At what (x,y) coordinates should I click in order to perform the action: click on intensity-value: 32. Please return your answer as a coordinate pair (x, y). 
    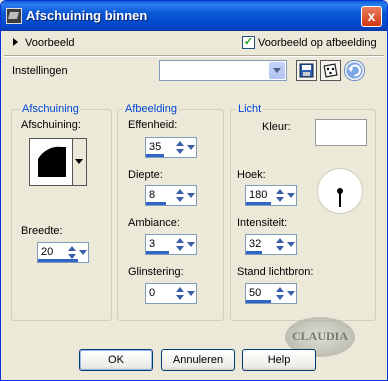
    Looking at the image, I should click on (255, 244).